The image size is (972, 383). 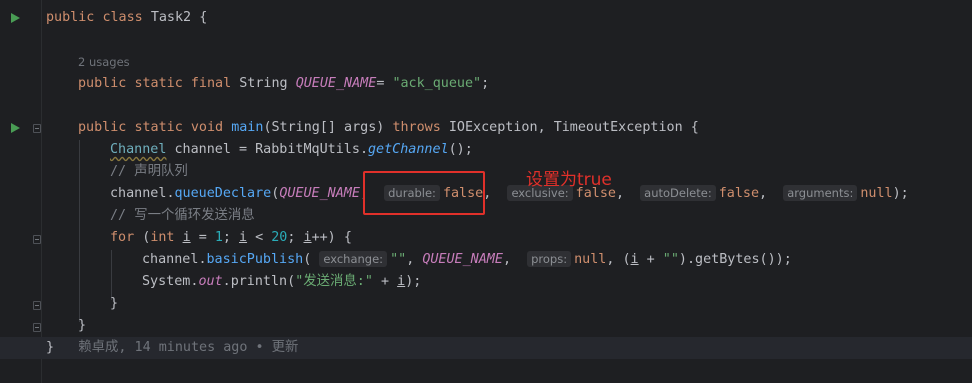 I want to click on method-call: println, so click(x=259, y=281).